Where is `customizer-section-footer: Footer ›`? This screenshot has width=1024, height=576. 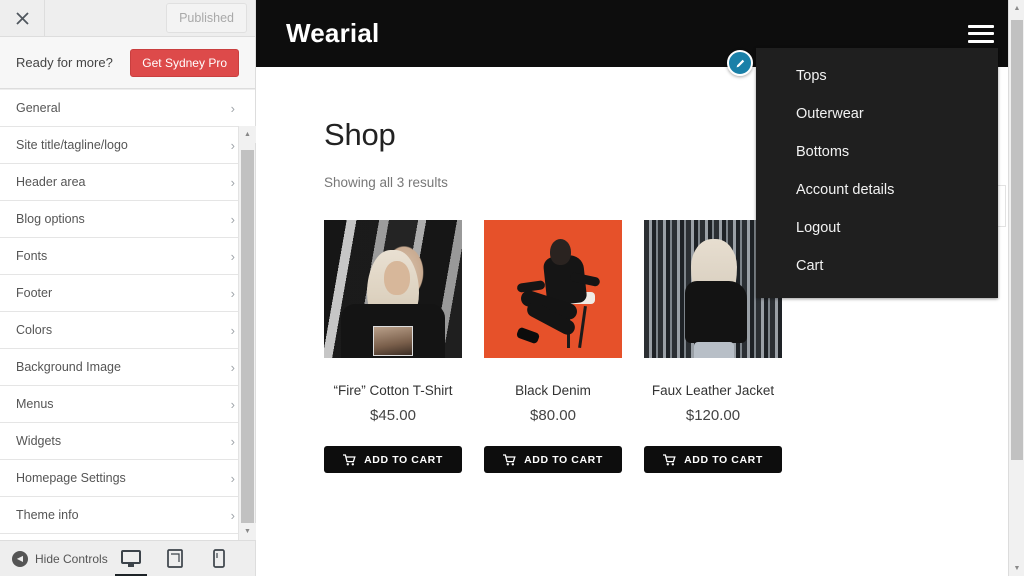
customizer-section-footer: Footer › is located at coordinates (127, 293).